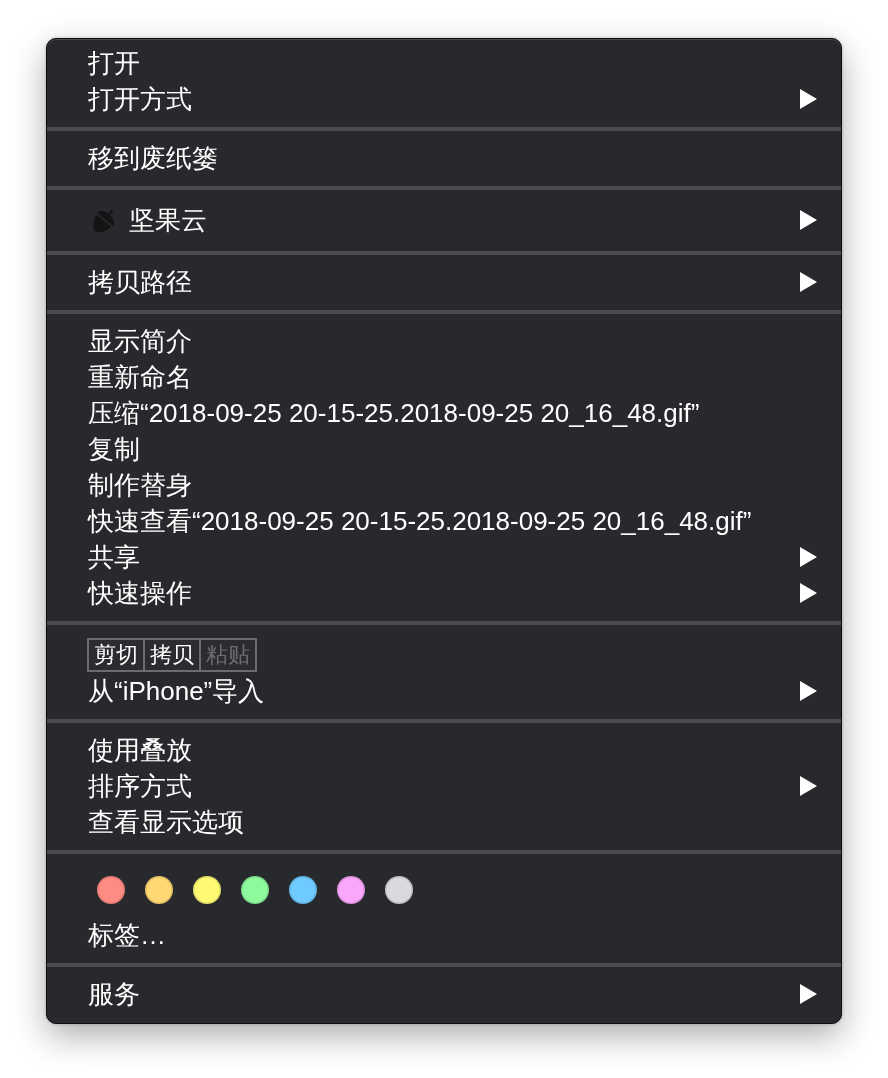  What do you see at coordinates (444, 750) in the screenshot?
I see `menu-item: 使用叠放` at bounding box center [444, 750].